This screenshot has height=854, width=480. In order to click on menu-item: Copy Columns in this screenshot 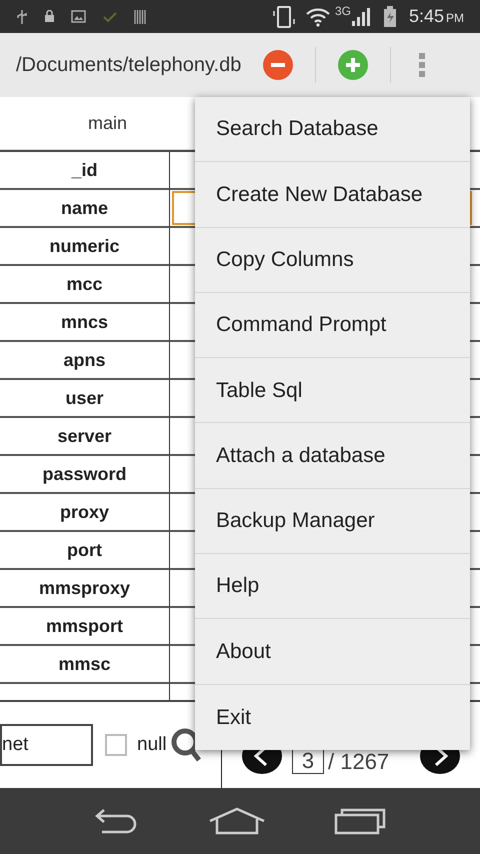, I will do `click(332, 260)`.